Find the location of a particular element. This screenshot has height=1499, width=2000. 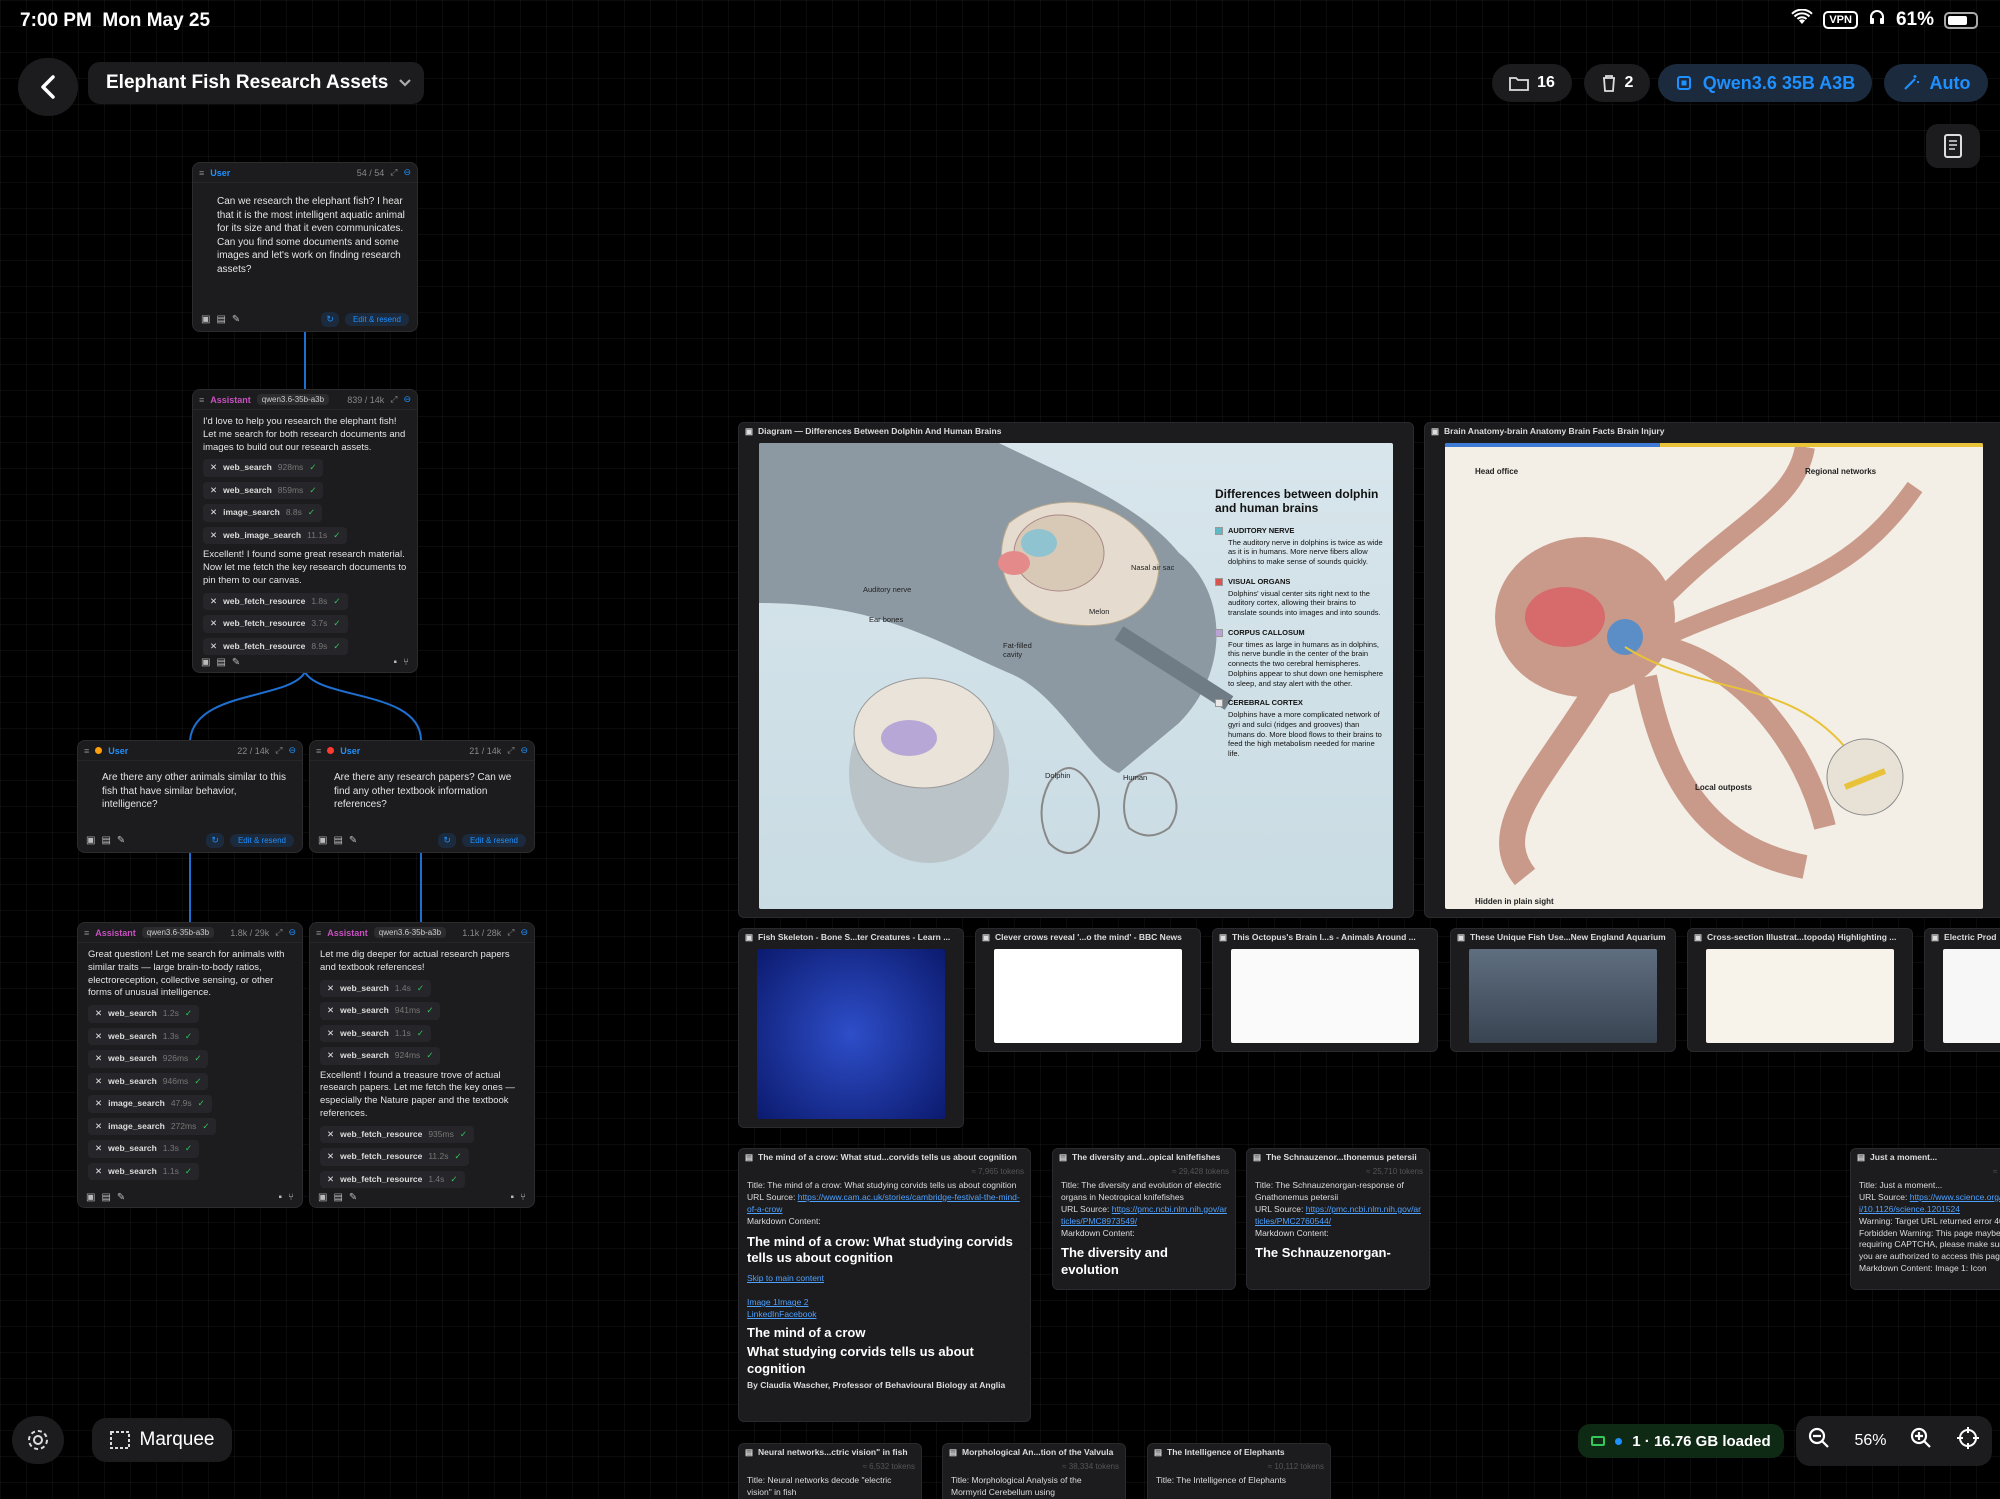

zoom-in-button is located at coordinates (1921, 1441).